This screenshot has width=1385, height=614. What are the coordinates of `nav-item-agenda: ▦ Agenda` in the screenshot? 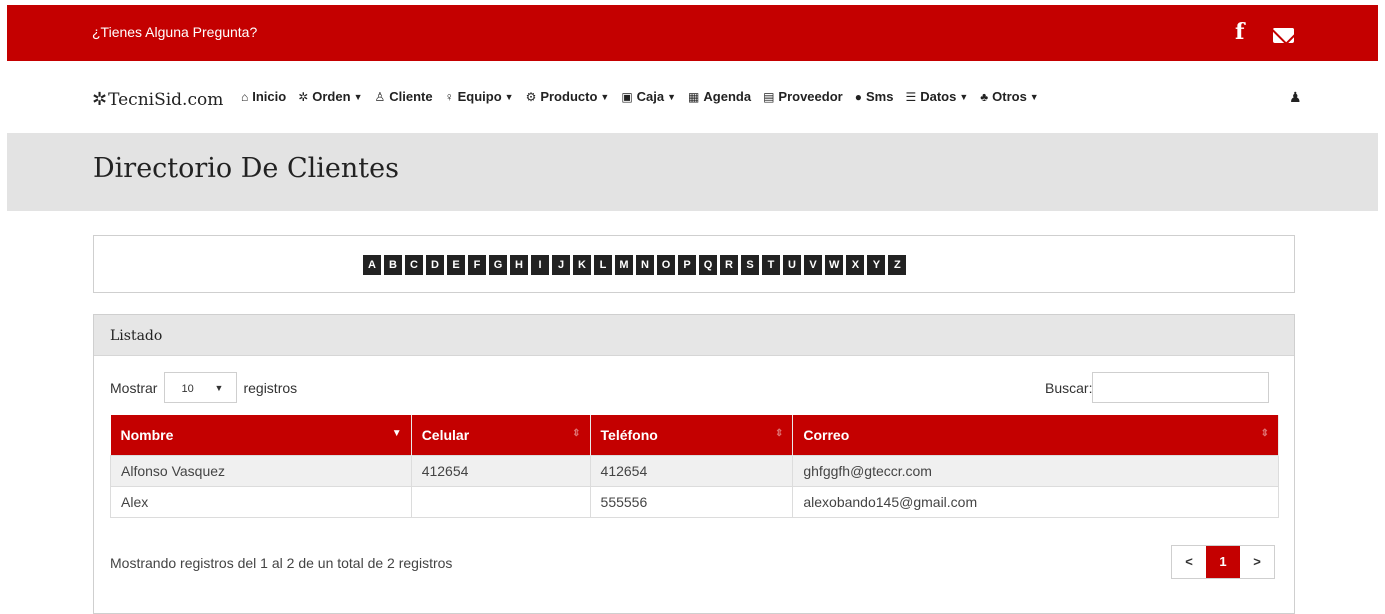 It's located at (719, 96).